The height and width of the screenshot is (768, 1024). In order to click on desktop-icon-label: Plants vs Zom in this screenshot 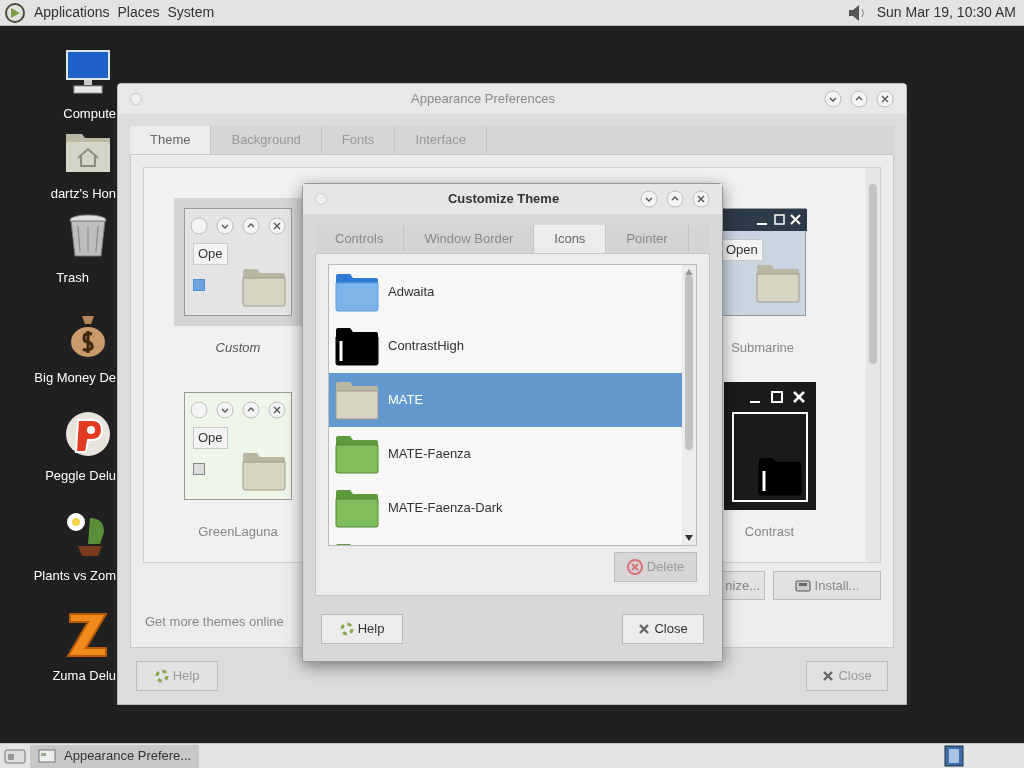, I will do `click(74, 576)`.